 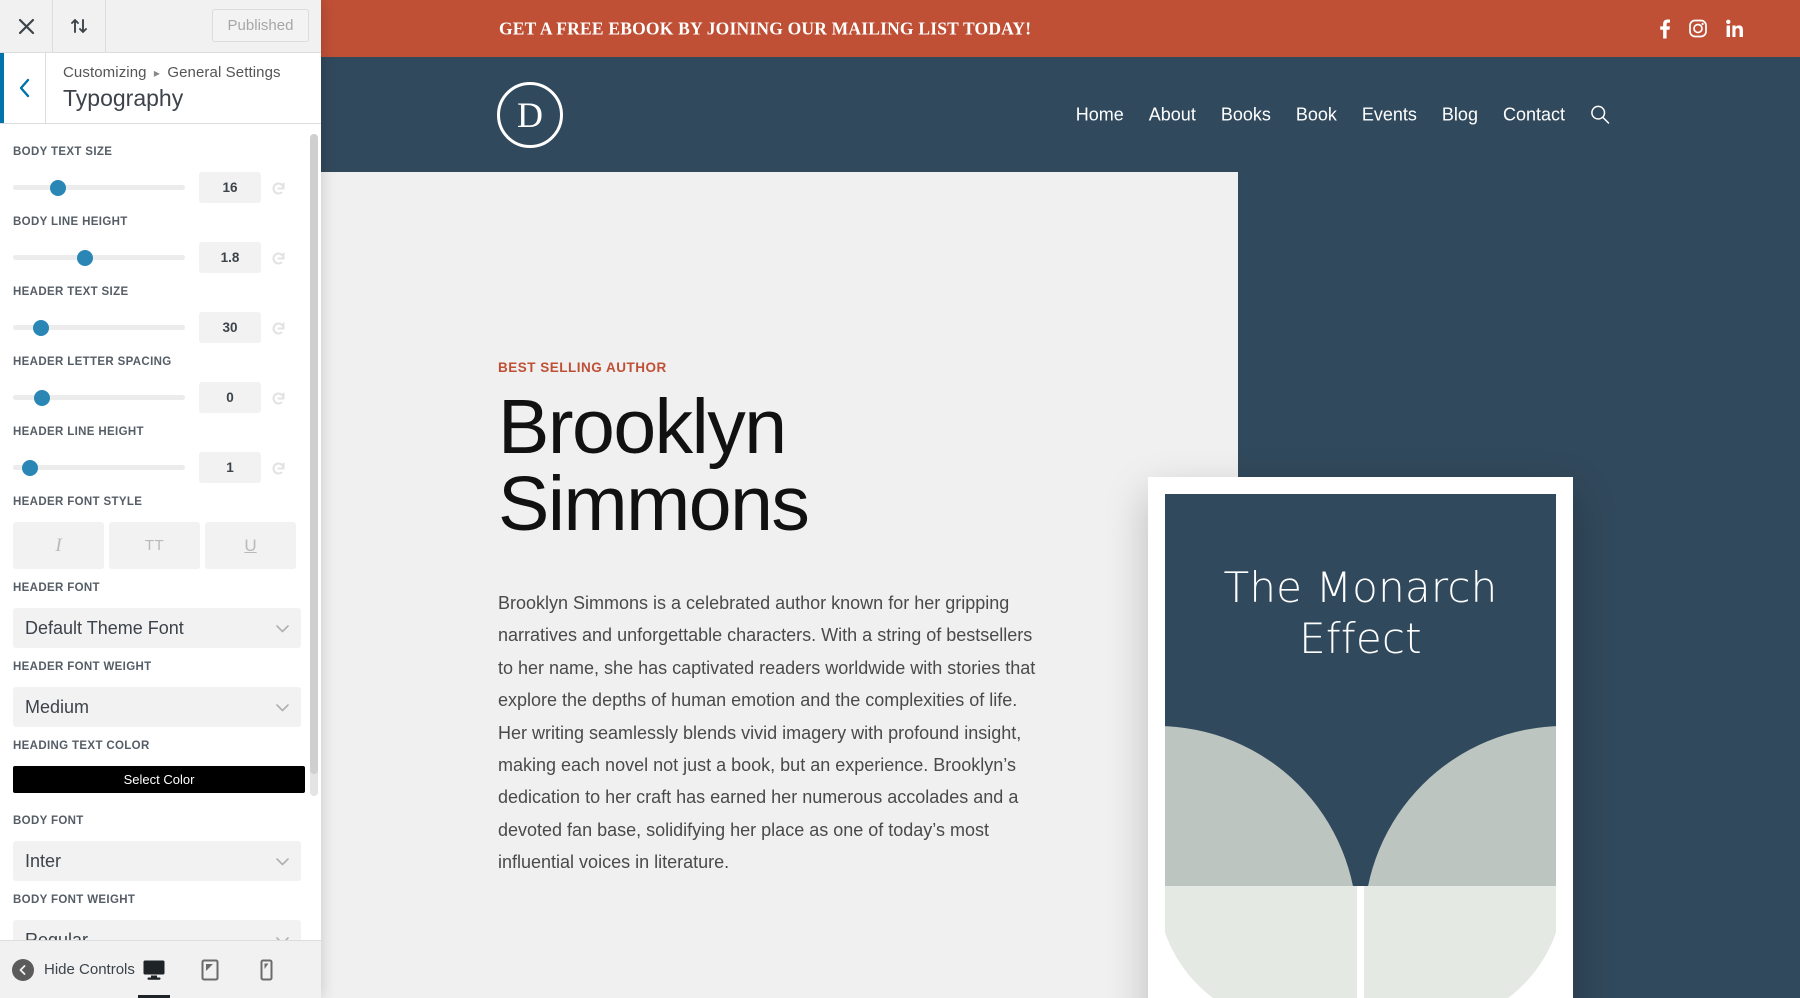 I want to click on body-font-value: Inter, so click(x=43, y=860).